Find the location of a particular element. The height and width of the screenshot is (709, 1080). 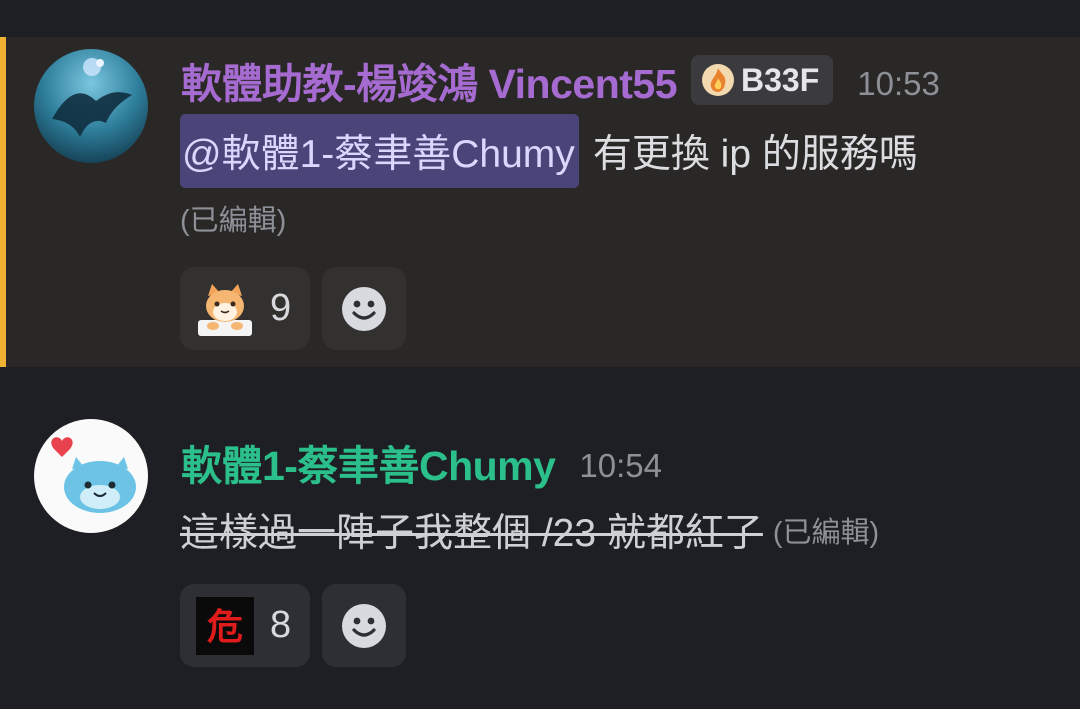

user-mention: @軟體1-蔡聿善Chumy is located at coordinates (379, 151).